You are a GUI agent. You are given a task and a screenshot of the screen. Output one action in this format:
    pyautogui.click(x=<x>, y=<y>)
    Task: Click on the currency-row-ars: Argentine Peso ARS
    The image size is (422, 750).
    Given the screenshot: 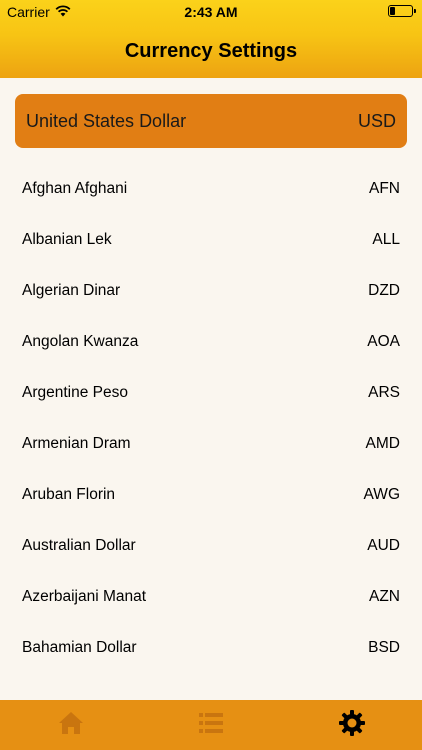 What is the action you would take?
    pyautogui.click(x=211, y=392)
    